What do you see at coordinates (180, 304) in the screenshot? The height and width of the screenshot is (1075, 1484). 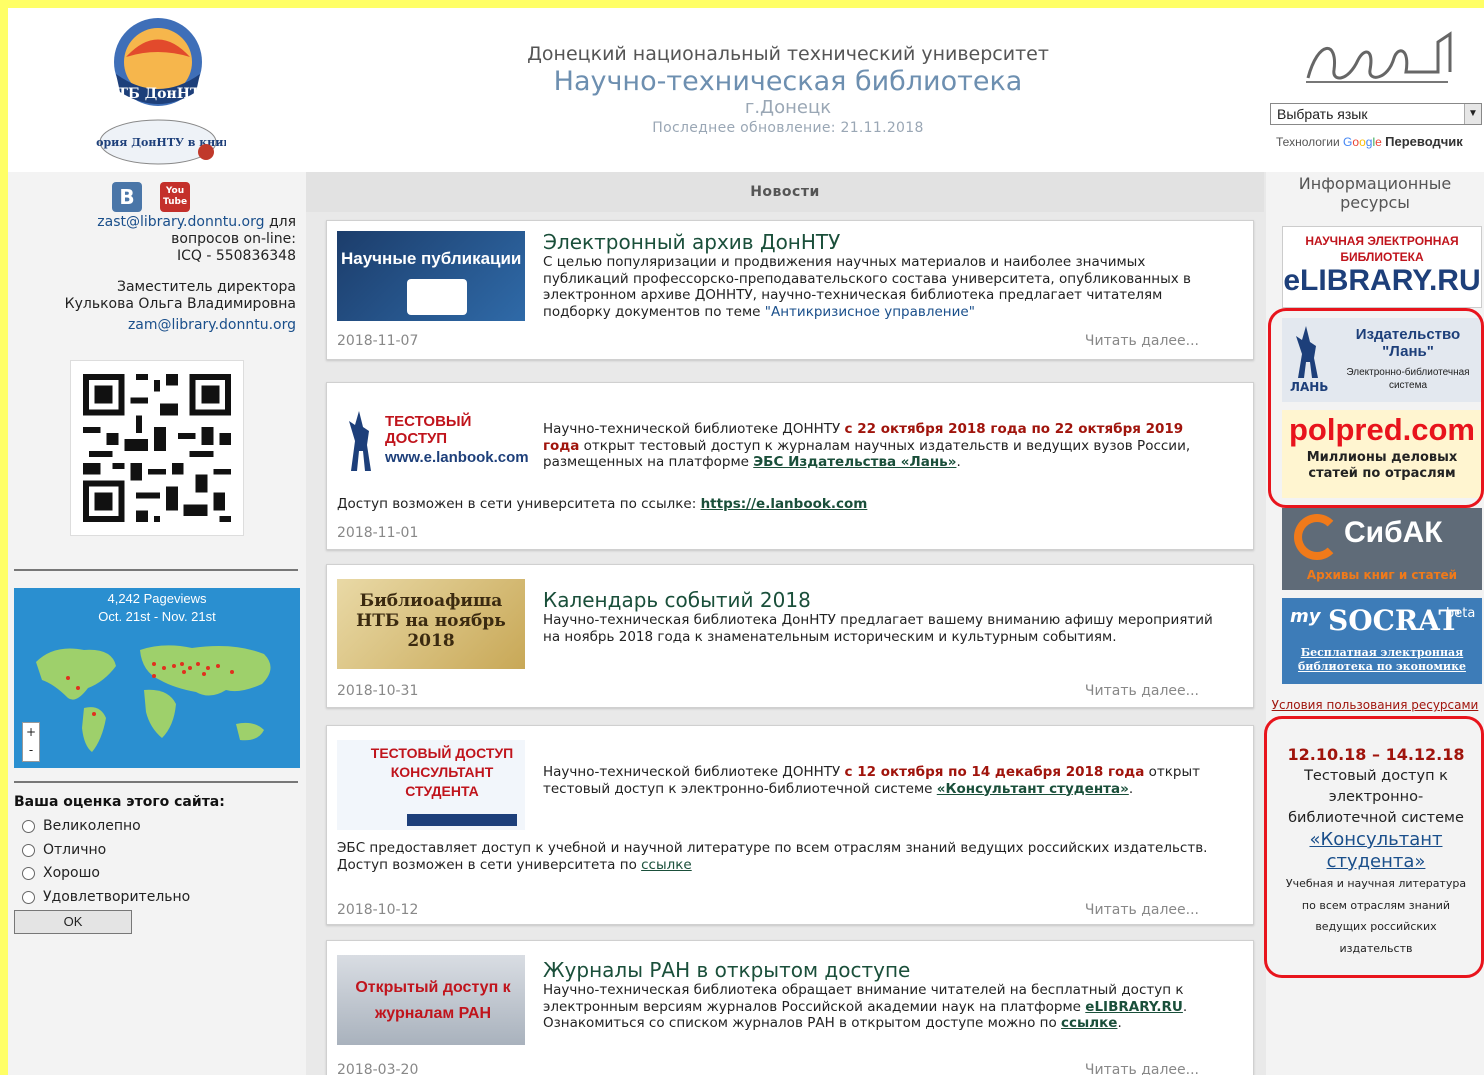 I see `deputy-name: Кулькова Ольга Владимировна` at bounding box center [180, 304].